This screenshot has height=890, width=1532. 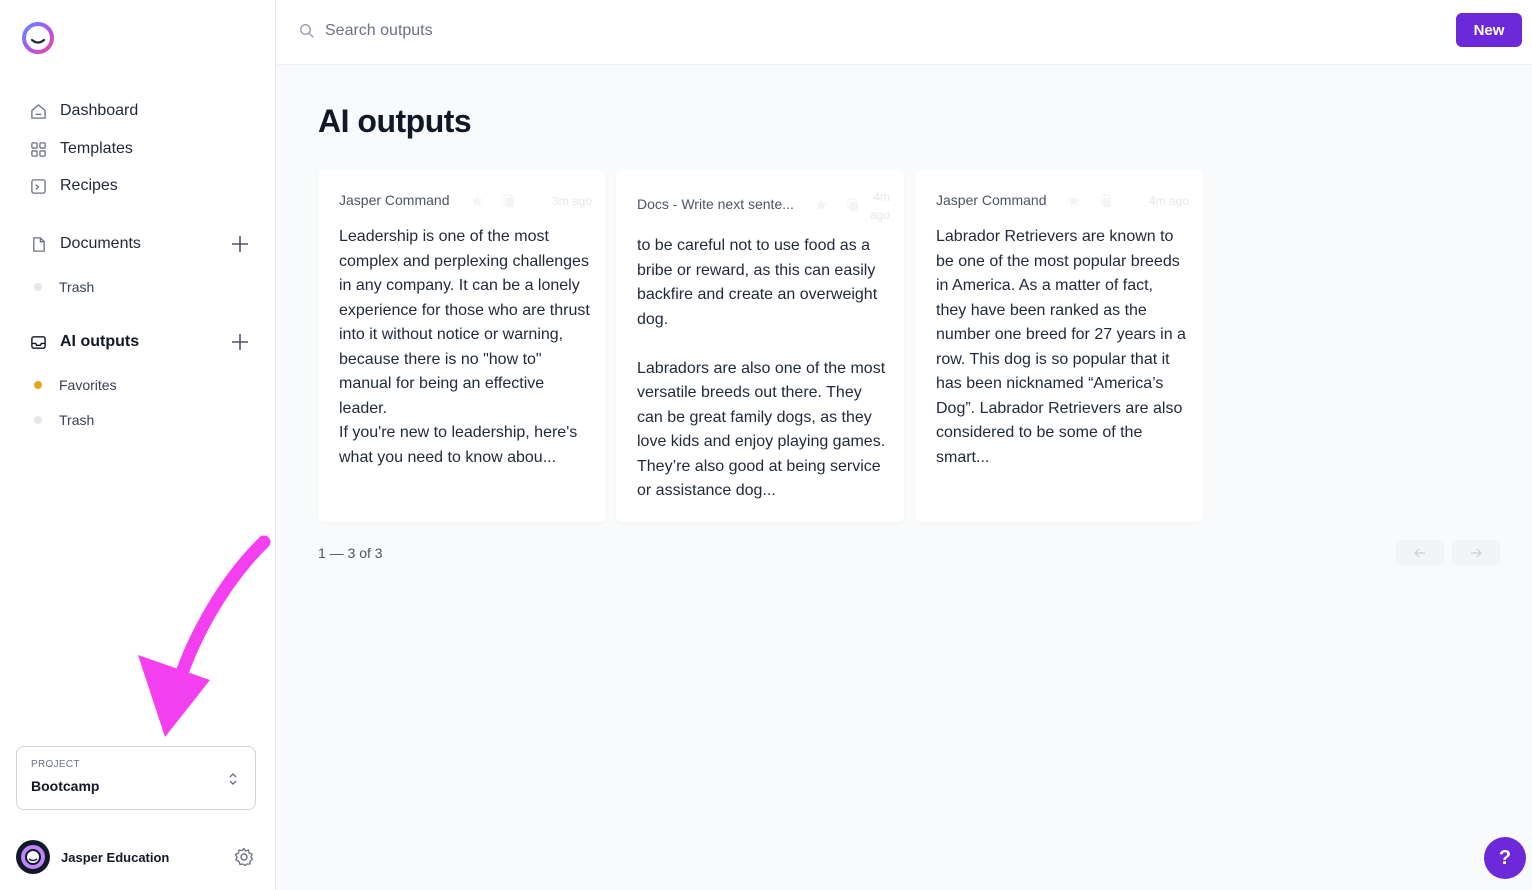 I want to click on add-output-icon, so click(x=240, y=342).